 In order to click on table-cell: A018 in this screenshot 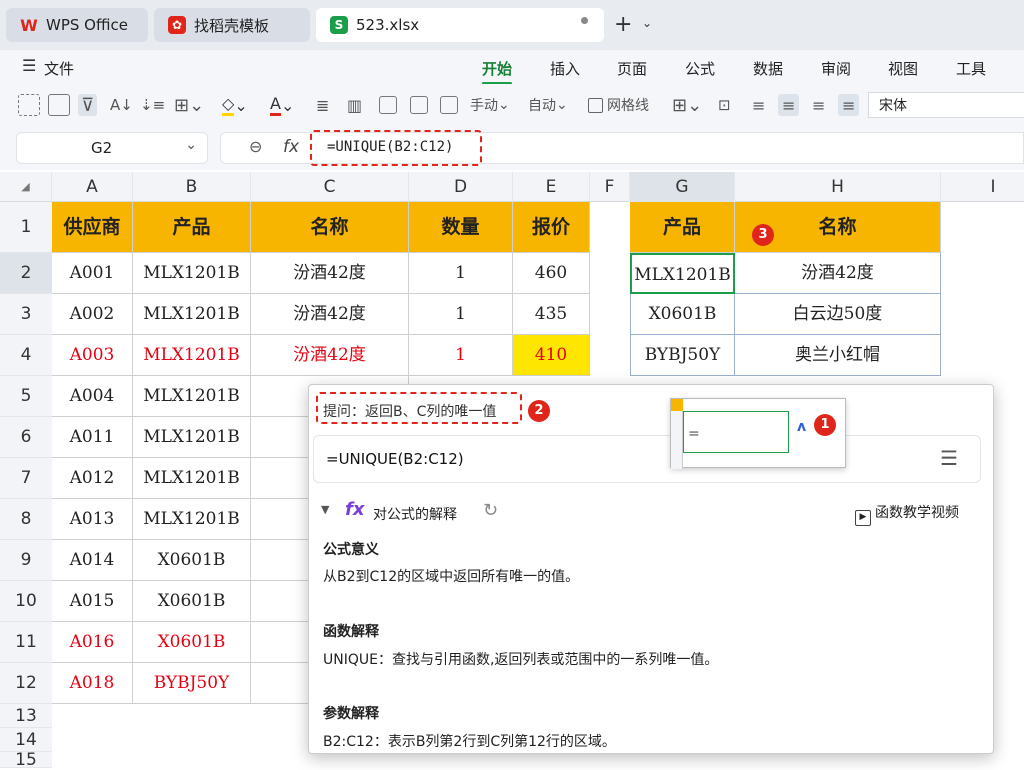, I will do `click(92, 683)`.